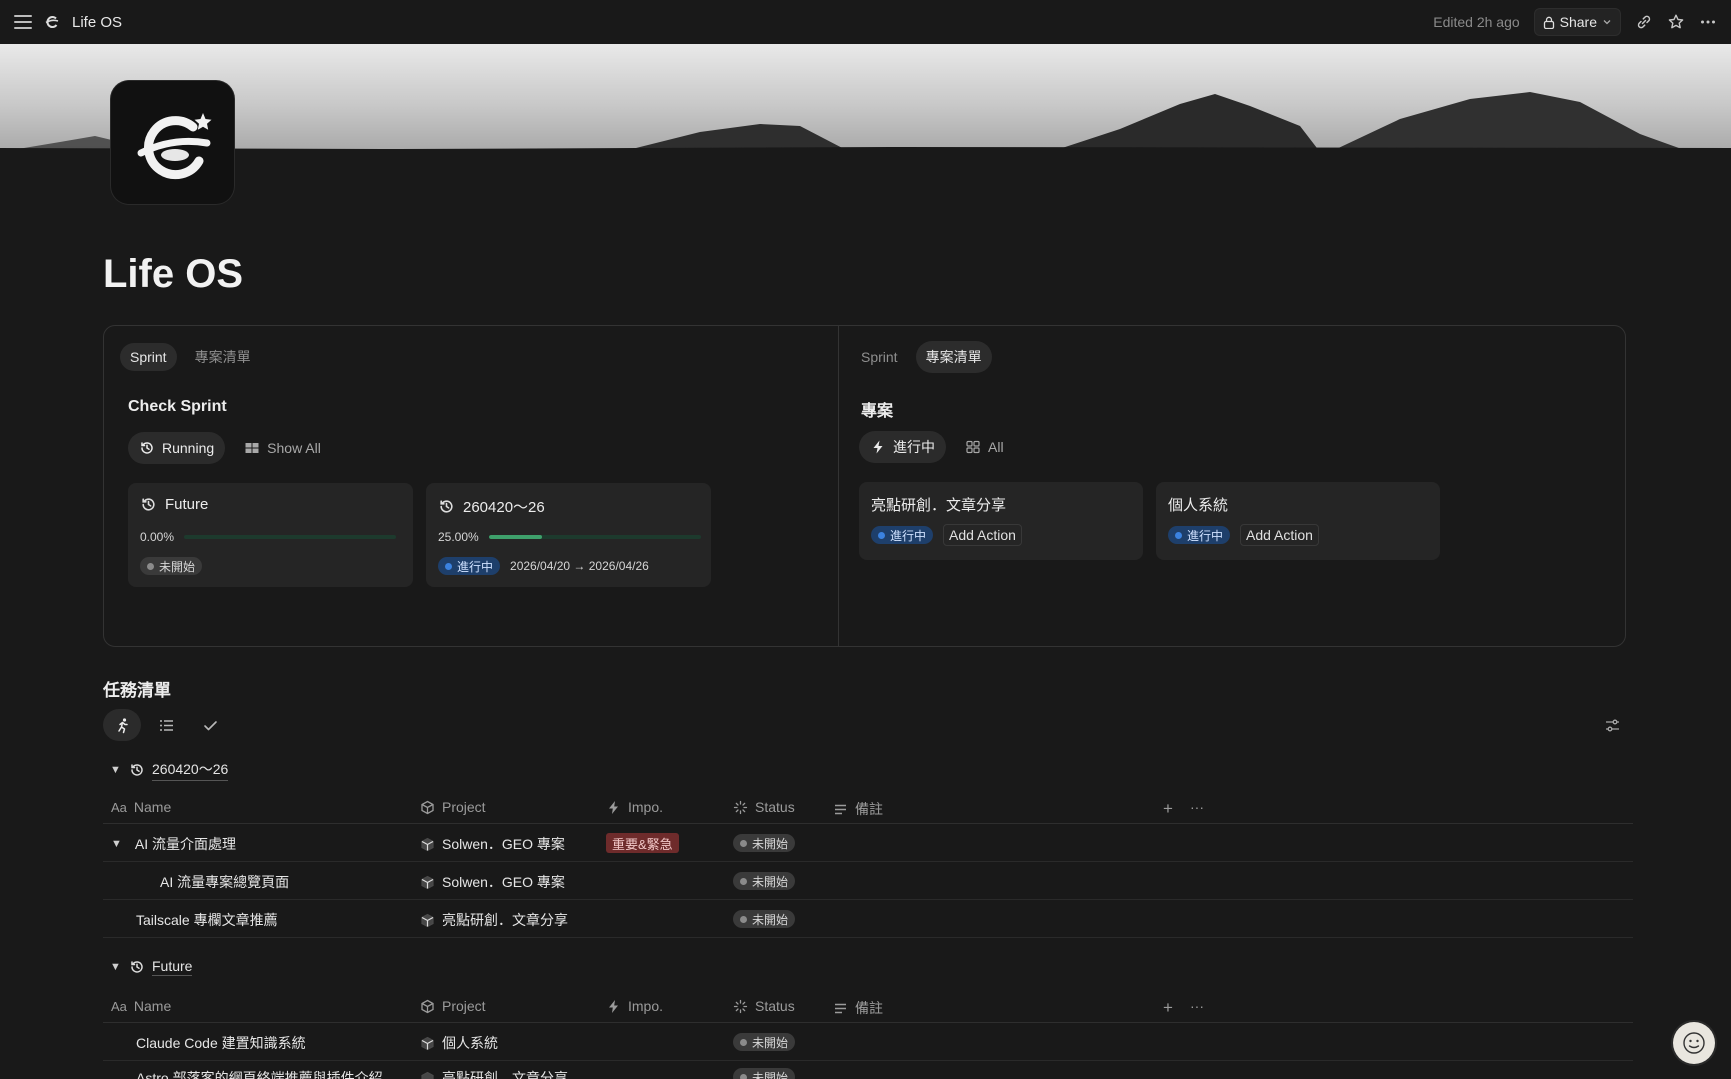 This screenshot has width=1731, height=1079. Describe the element at coordinates (207, 920) in the screenshot. I see `task-name: Tailscale 專欄文章推薦` at that location.